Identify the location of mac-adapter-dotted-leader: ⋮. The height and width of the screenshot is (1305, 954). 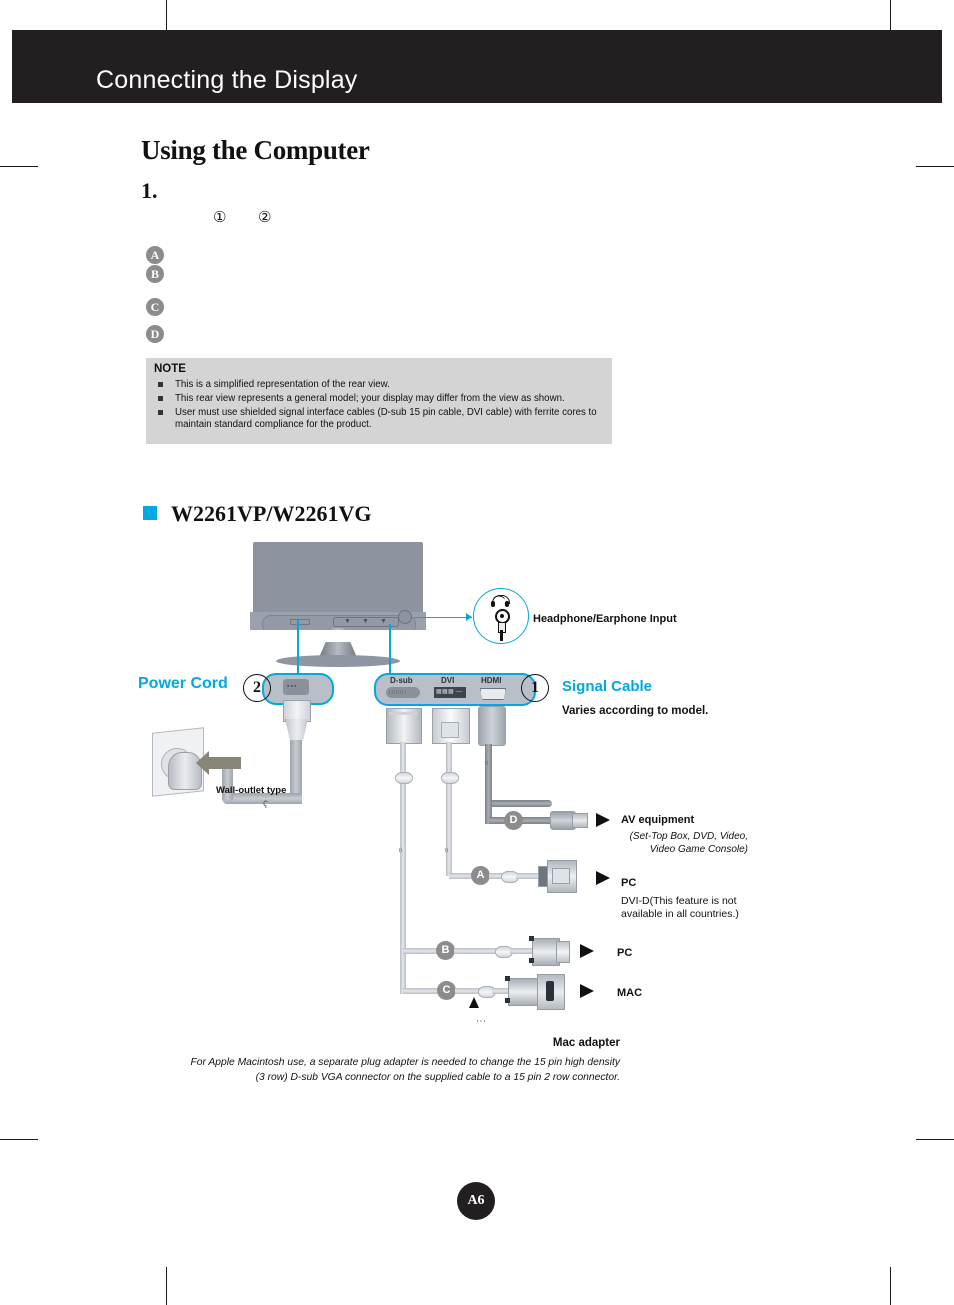
(480, 1021).